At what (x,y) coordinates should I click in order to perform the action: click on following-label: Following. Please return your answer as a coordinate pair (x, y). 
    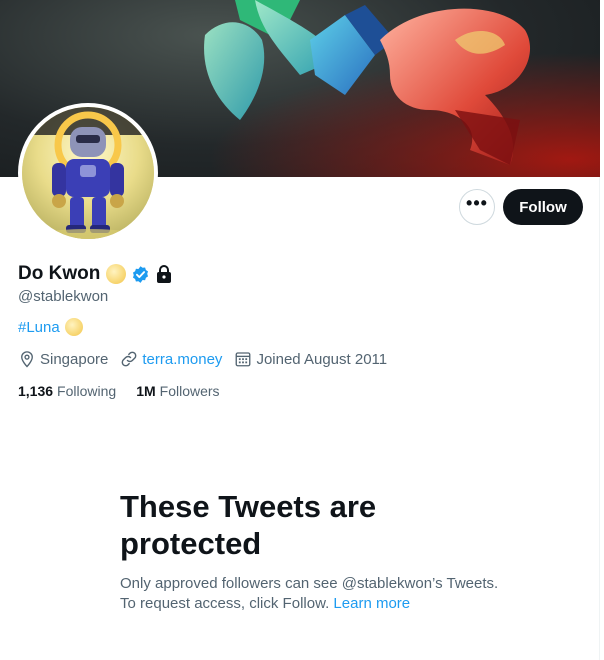
    Looking at the image, I should click on (87, 391).